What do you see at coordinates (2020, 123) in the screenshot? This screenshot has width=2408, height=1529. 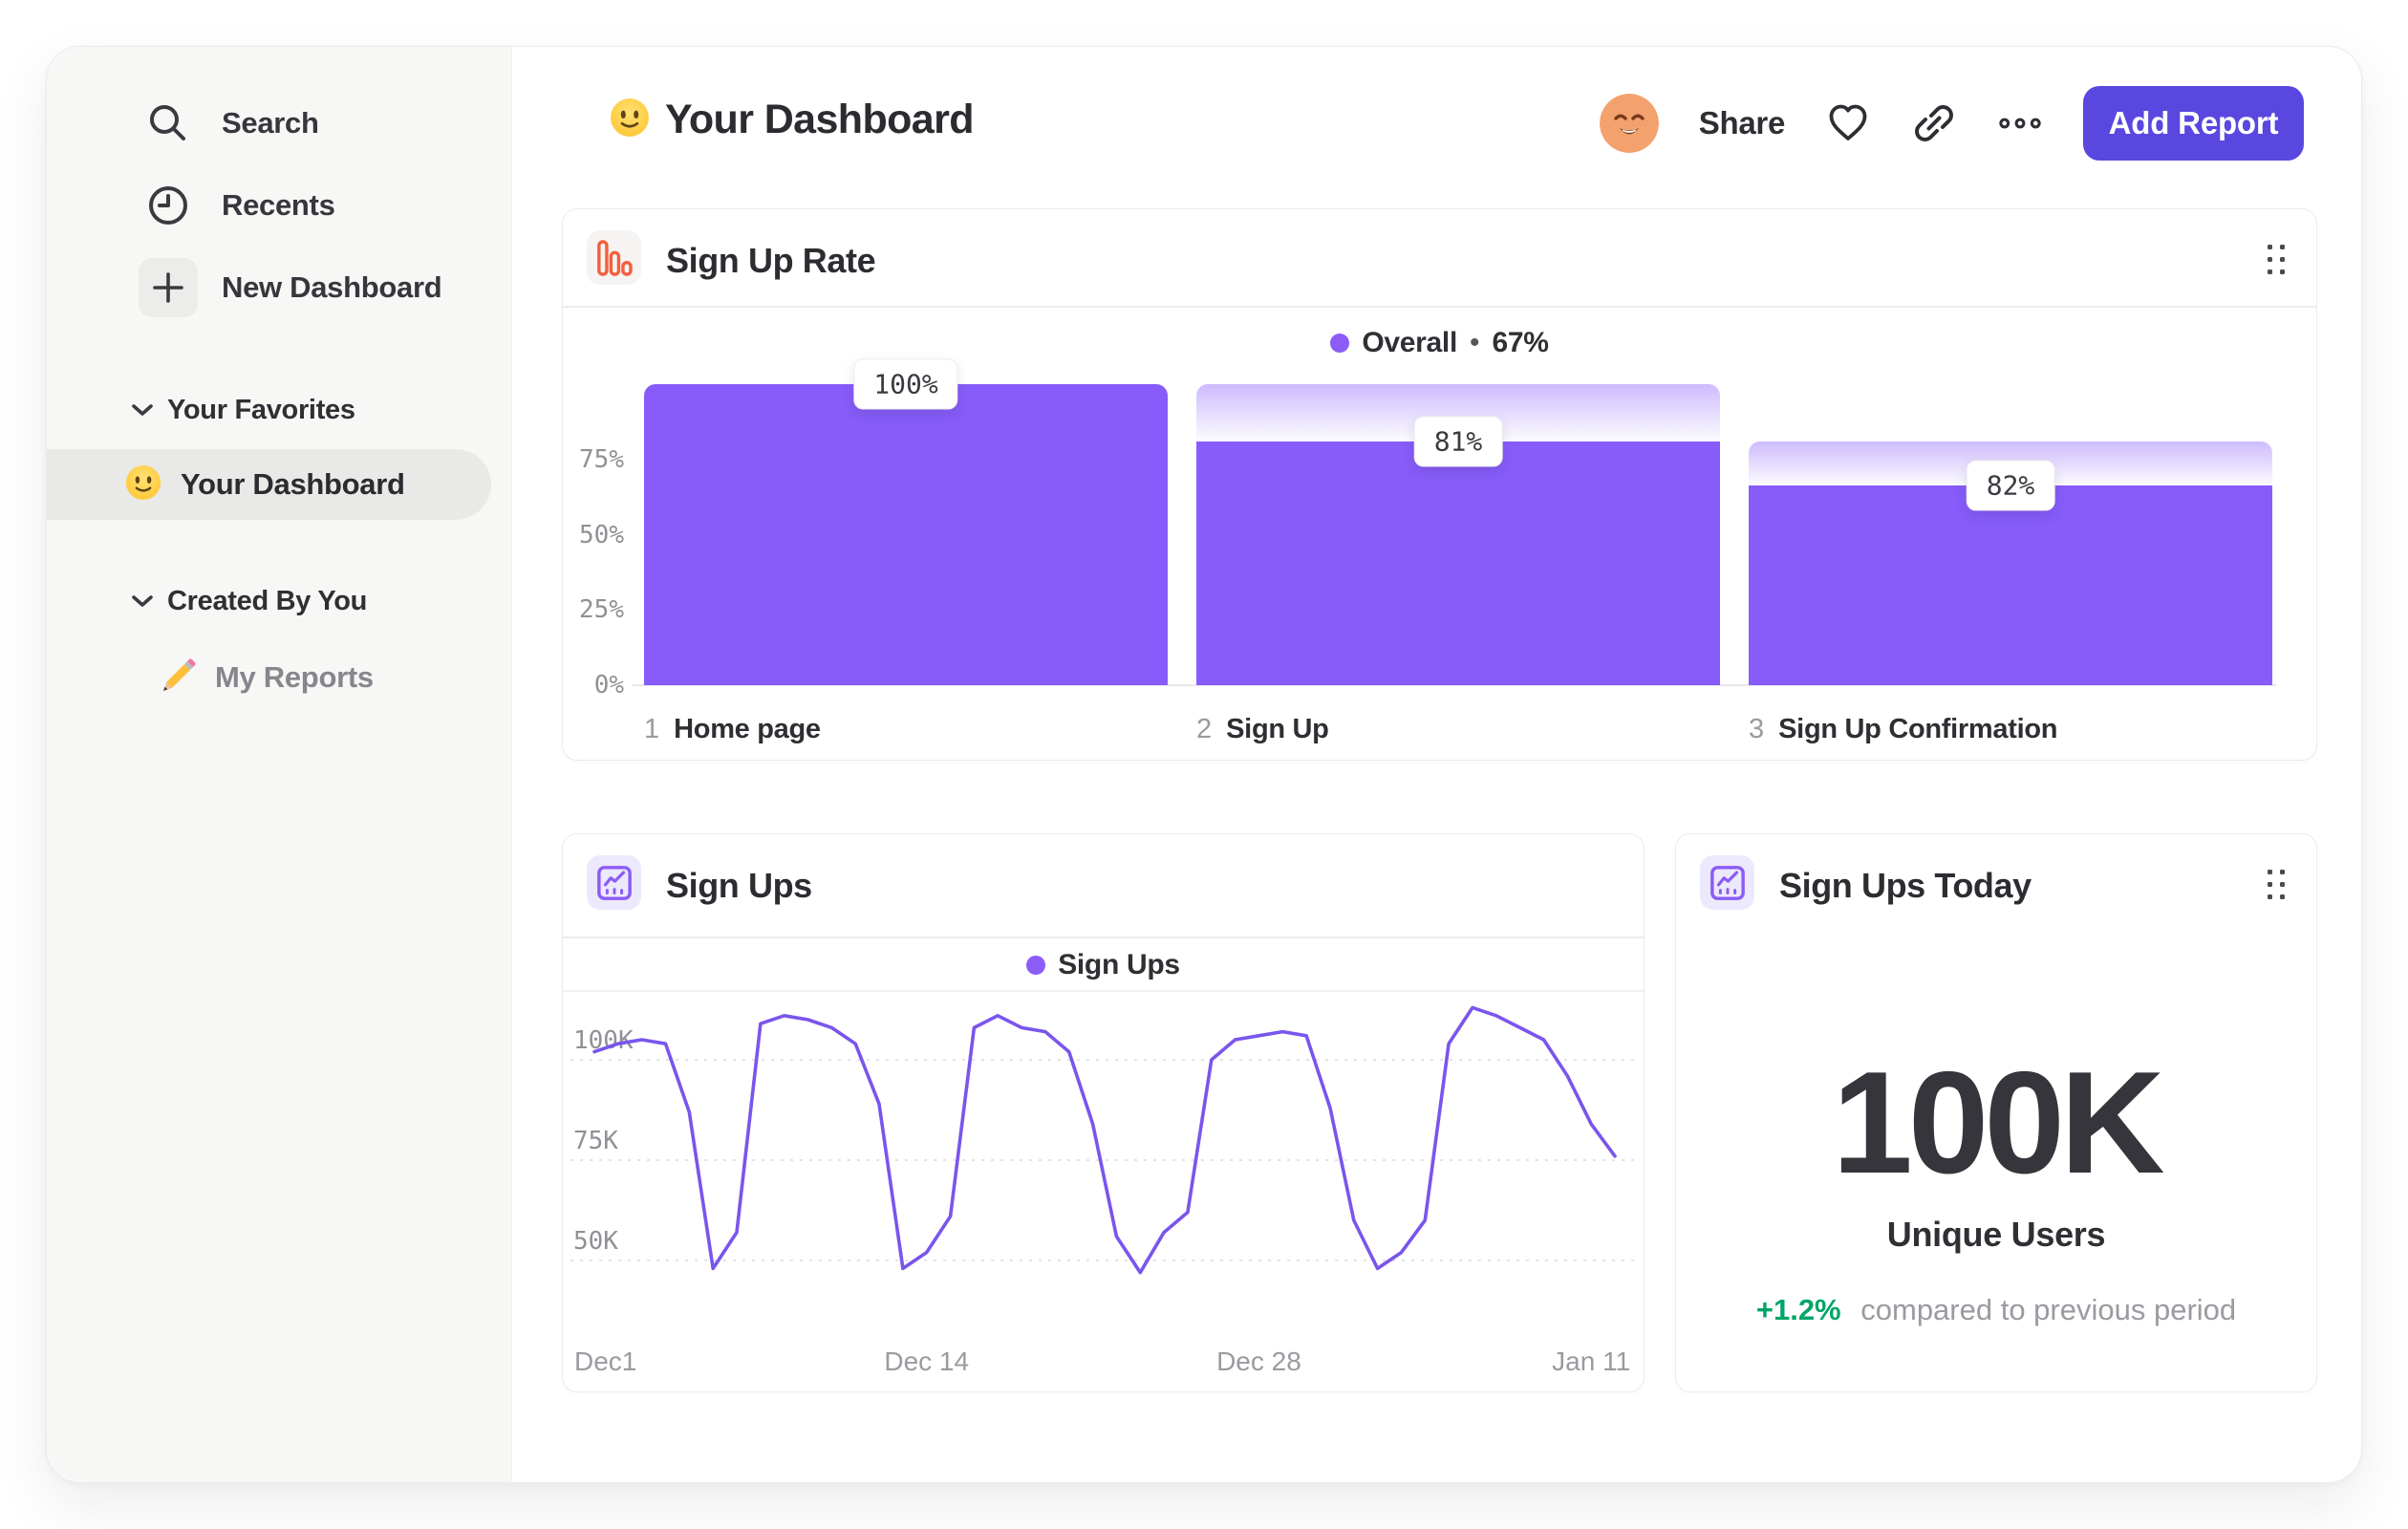 I see `more-options-icon` at bounding box center [2020, 123].